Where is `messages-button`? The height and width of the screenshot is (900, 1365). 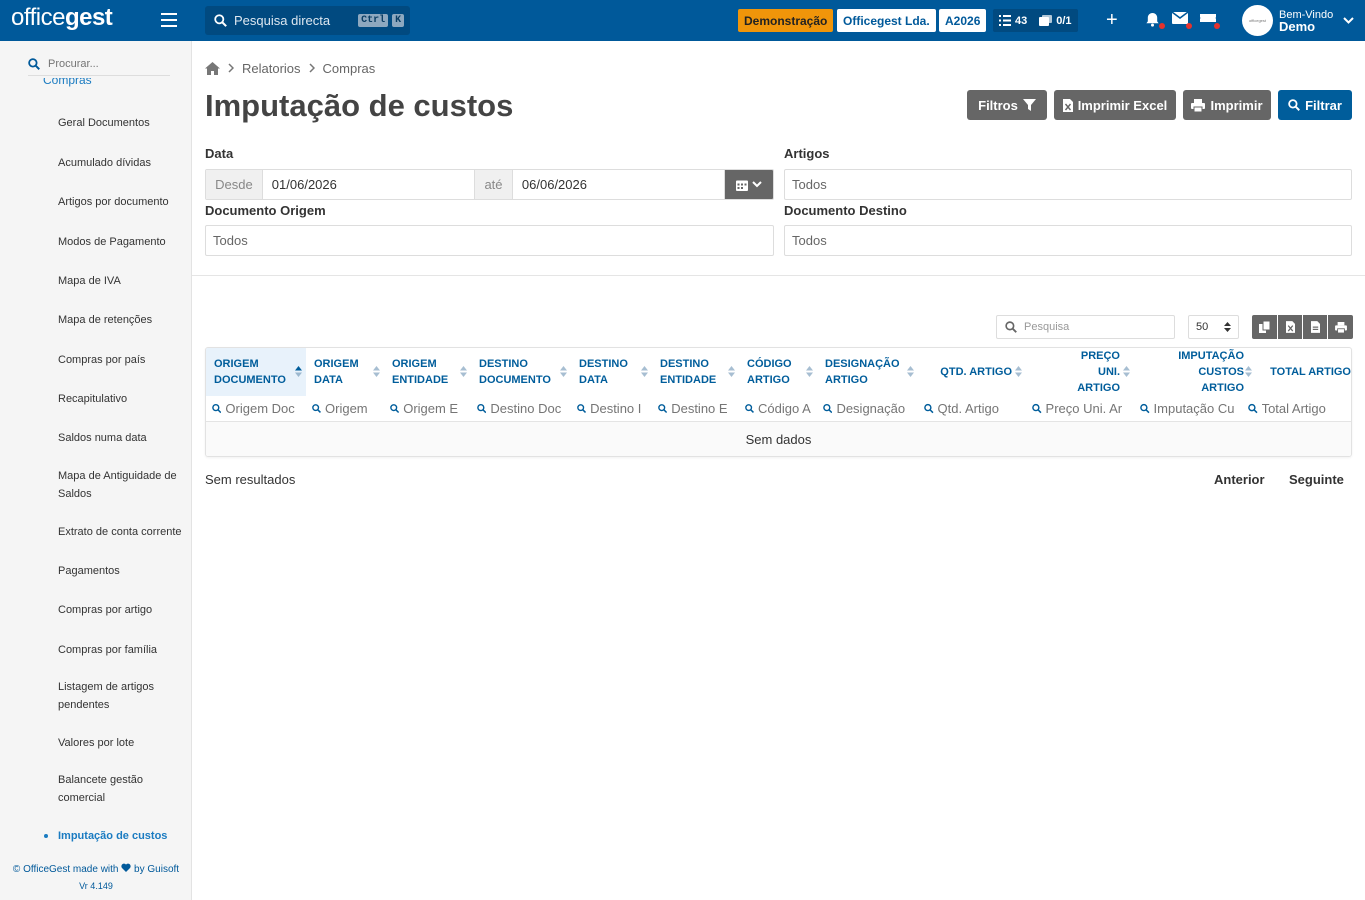 messages-button is located at coordinates (1181, 20).